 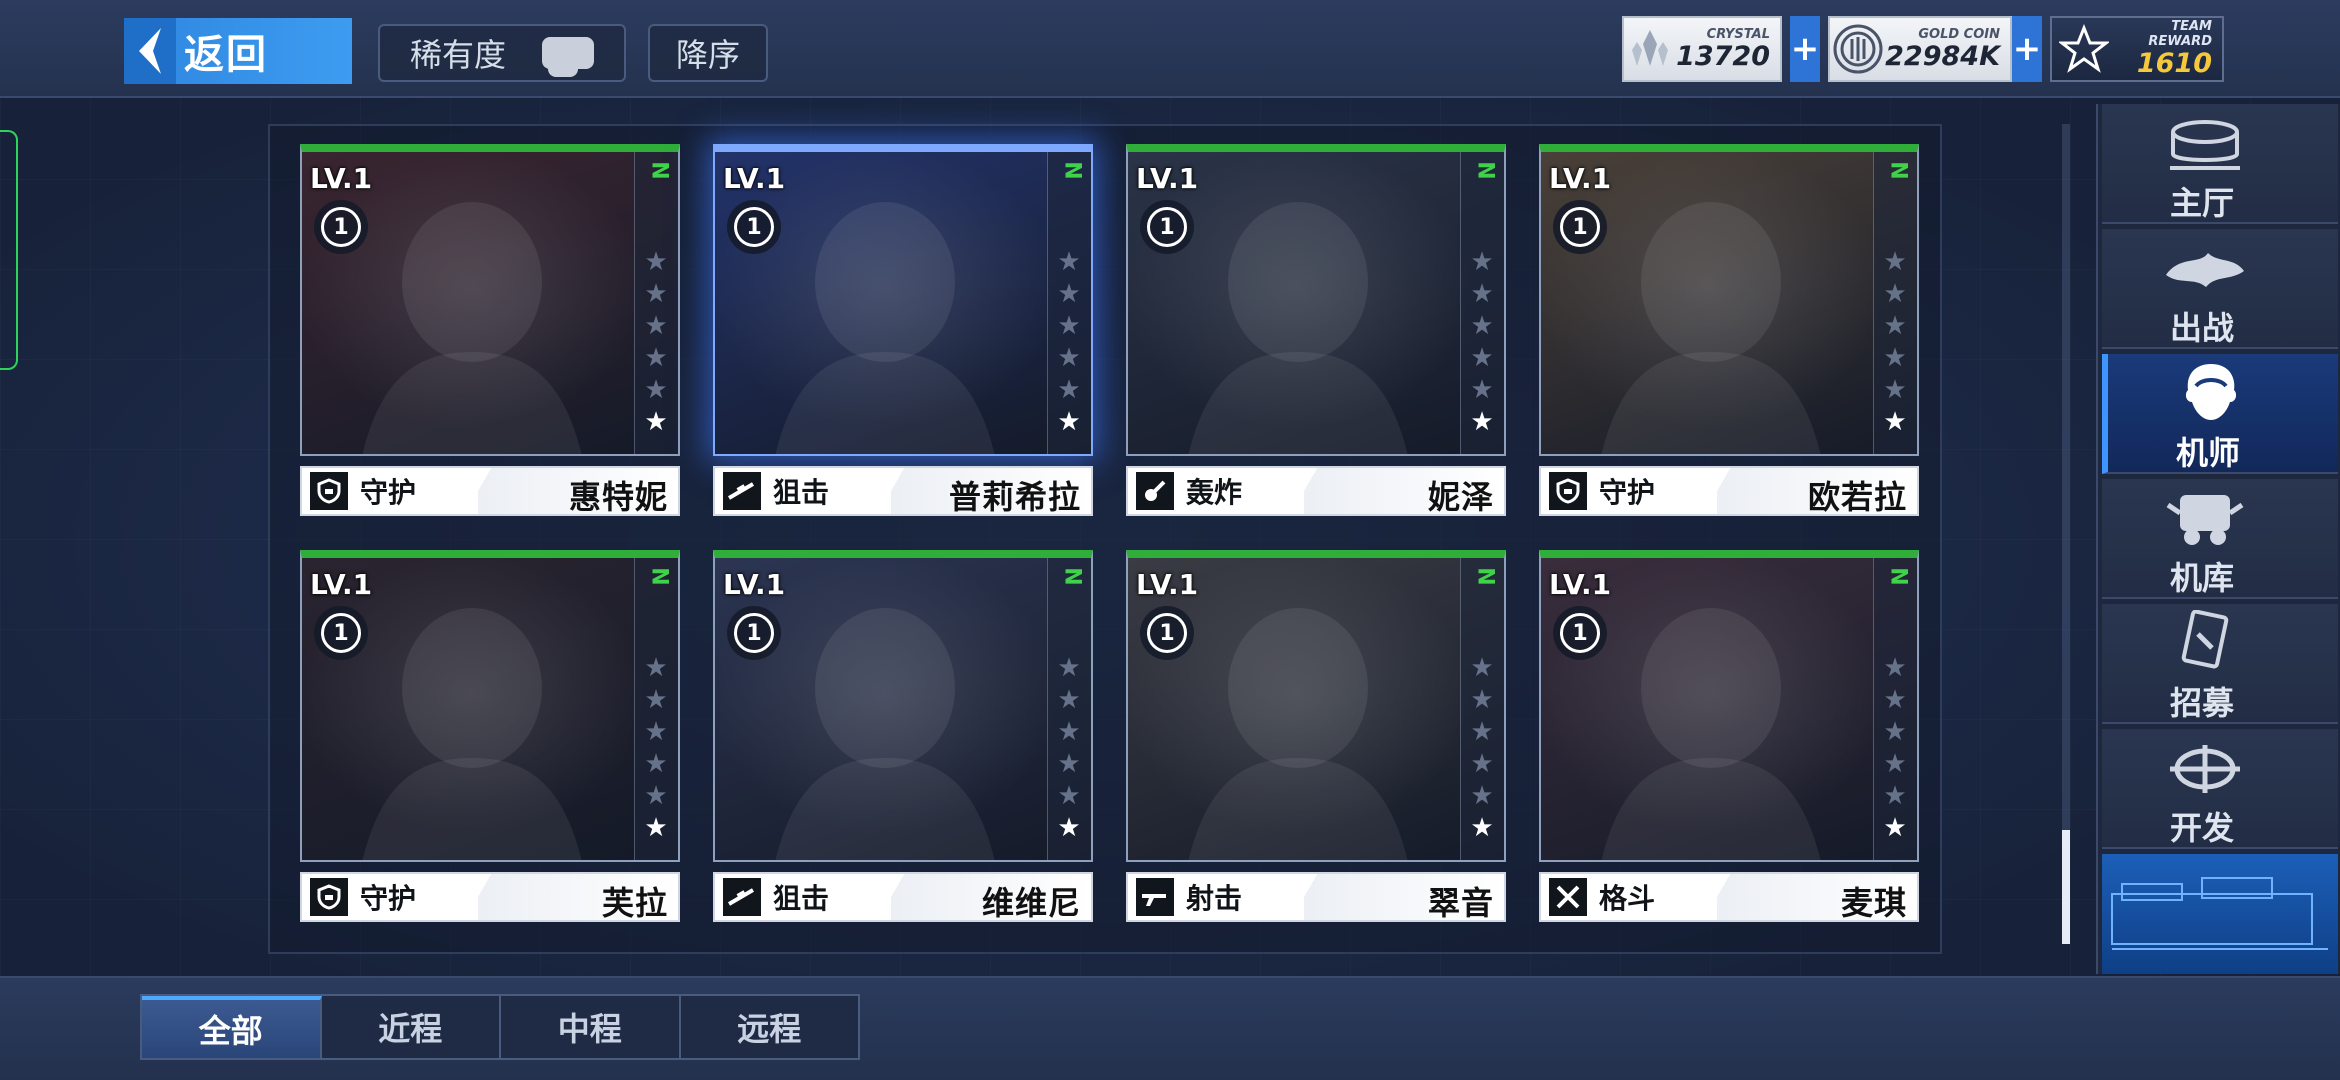 I want to click on nav-item-pilot: 机师, so click(x=2220, y=414).